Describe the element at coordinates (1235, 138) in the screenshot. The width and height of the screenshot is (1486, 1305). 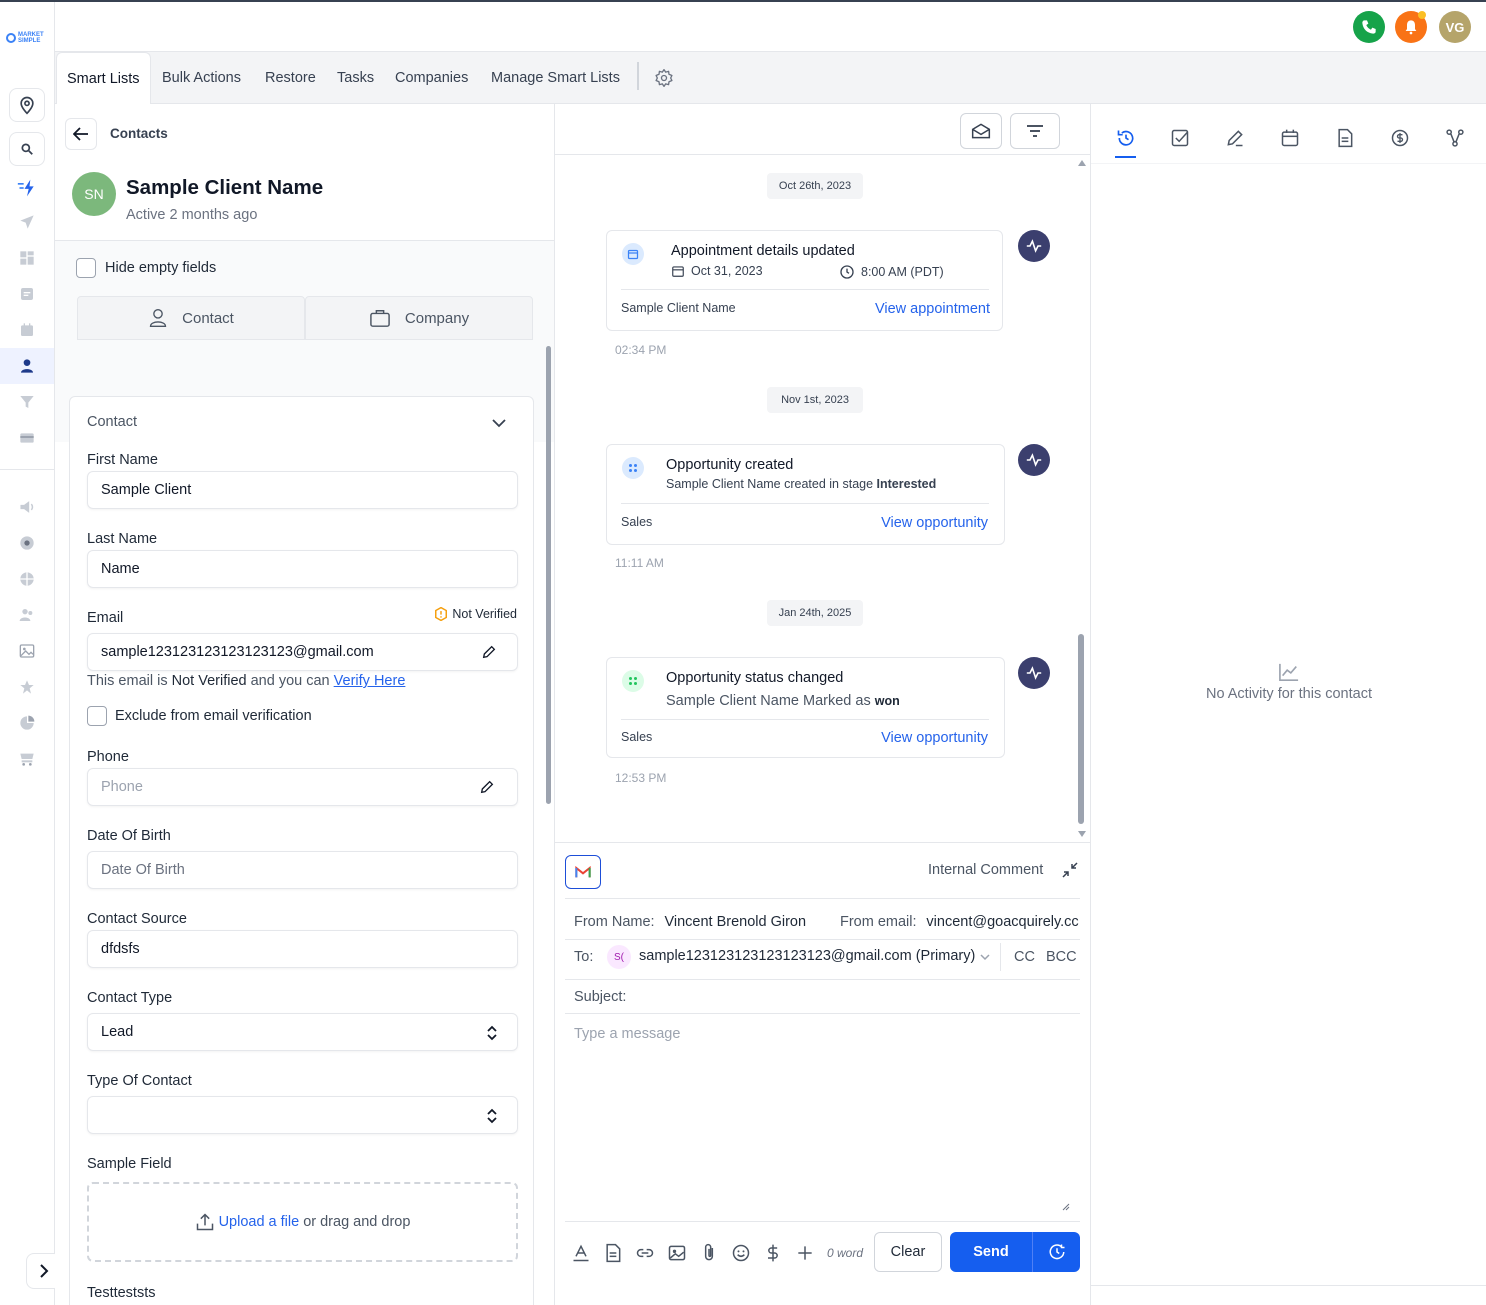
I see `notes-tab` at that location.